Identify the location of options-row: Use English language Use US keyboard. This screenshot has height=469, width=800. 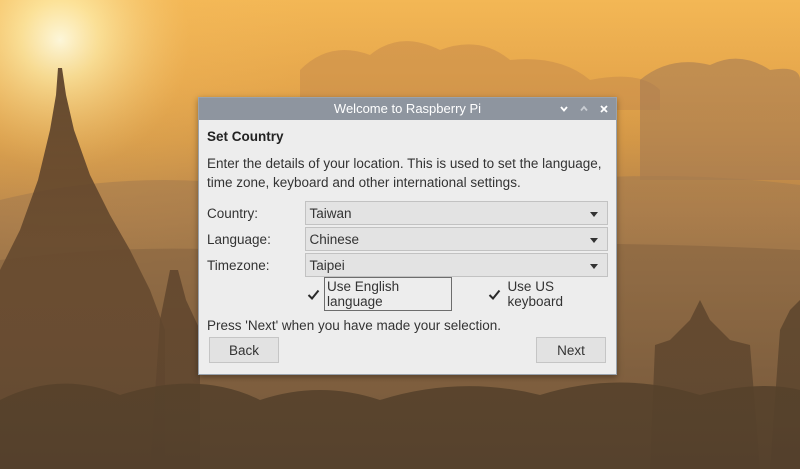
(457, 294).